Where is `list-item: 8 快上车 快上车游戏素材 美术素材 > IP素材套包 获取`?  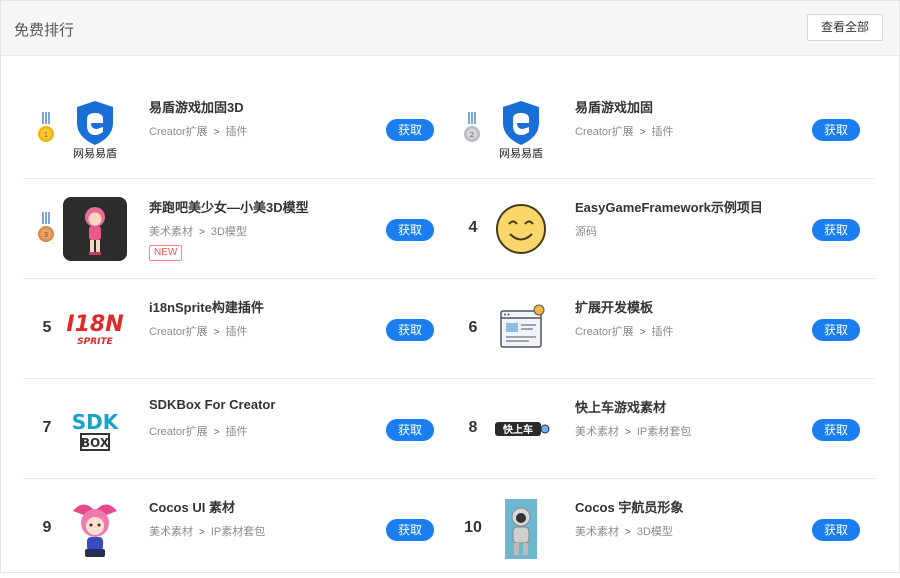
list-item: 8 快上车 快上车游戏素材 美术素材 > IP素材套包 获取 is located at coordinates (662, 428).